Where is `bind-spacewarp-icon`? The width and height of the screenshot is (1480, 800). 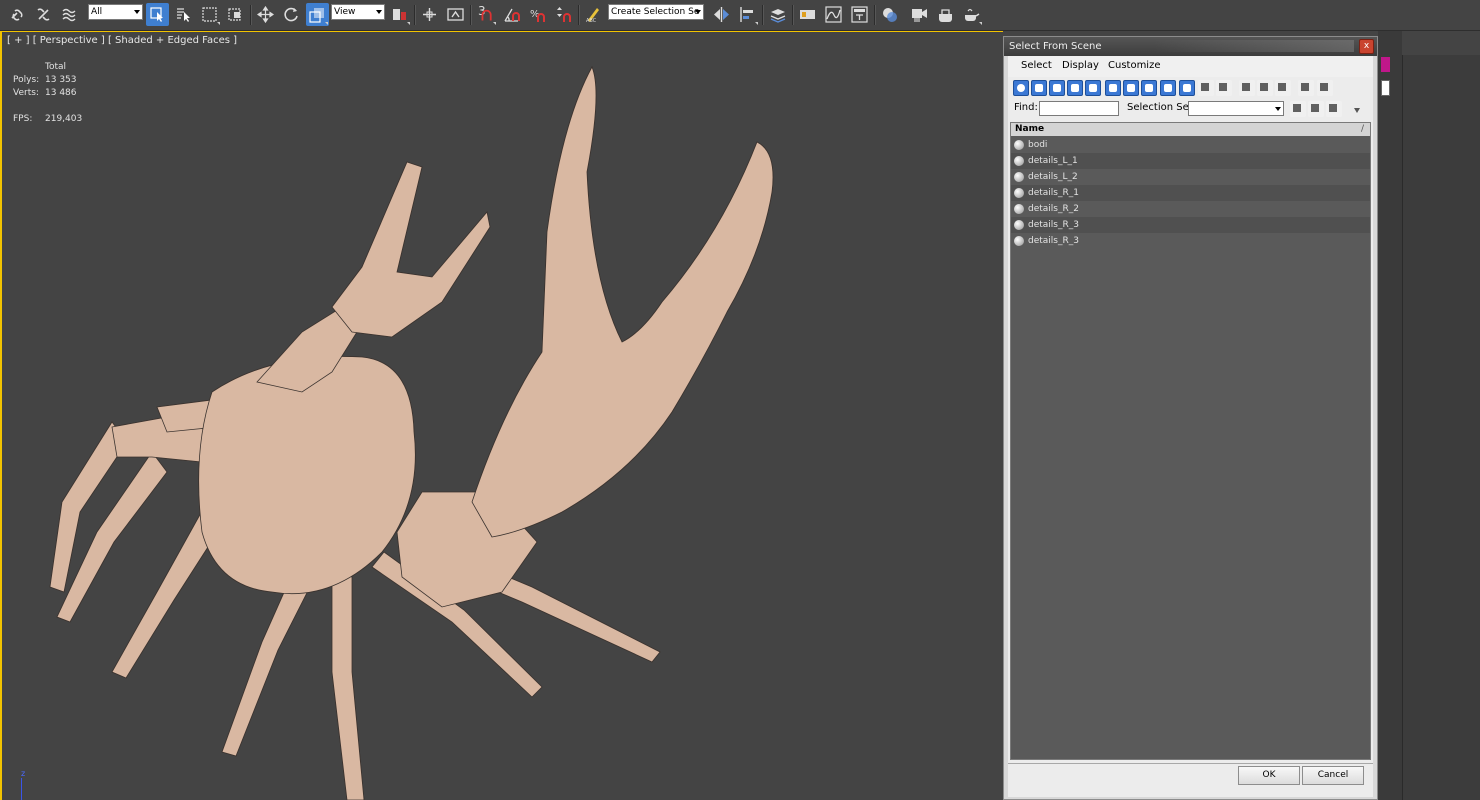 bind-spacewarp-icon is located at coordinates (69, 14).